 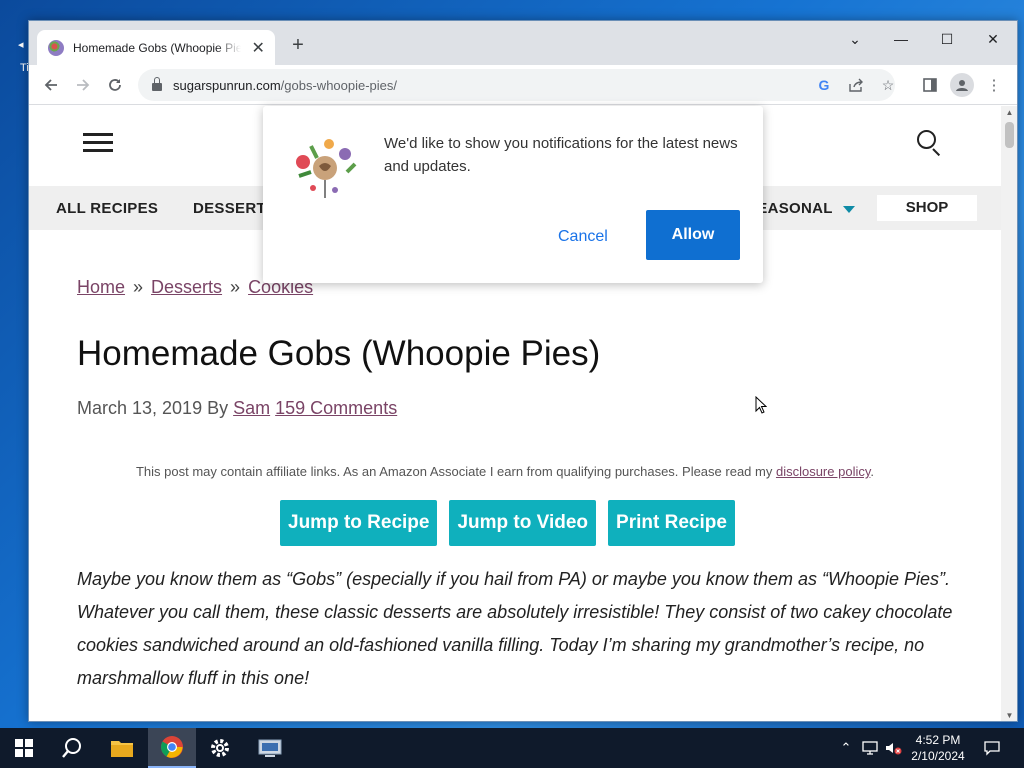 I want to click on minimize-button: —, so click(x=901, y=39).